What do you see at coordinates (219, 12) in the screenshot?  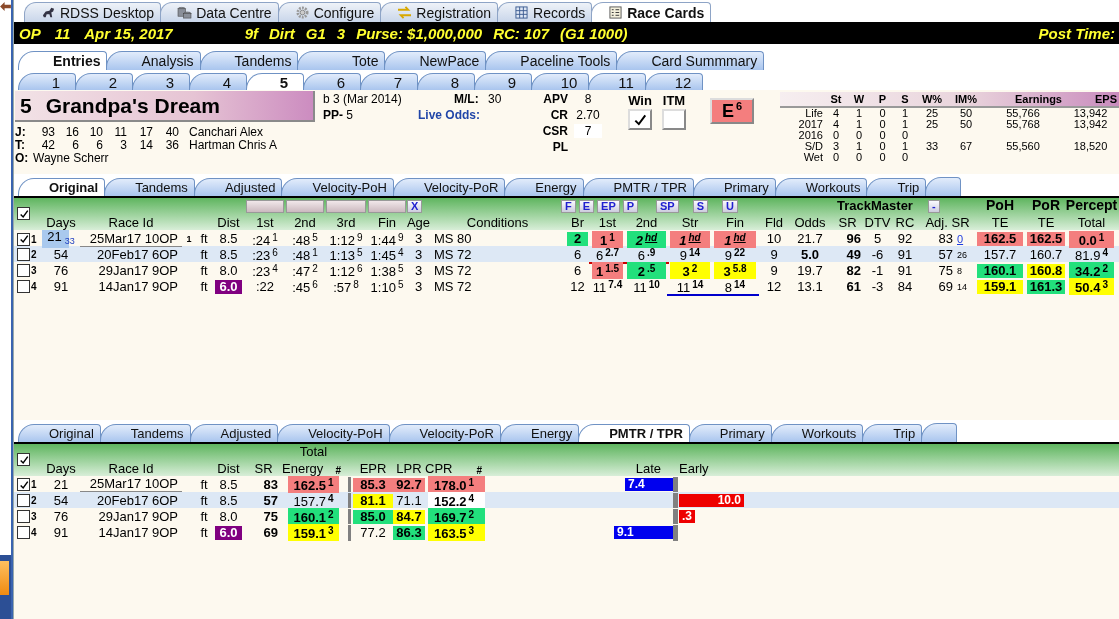 I see `tab: Data Centre` at bounding box center [219, 12].